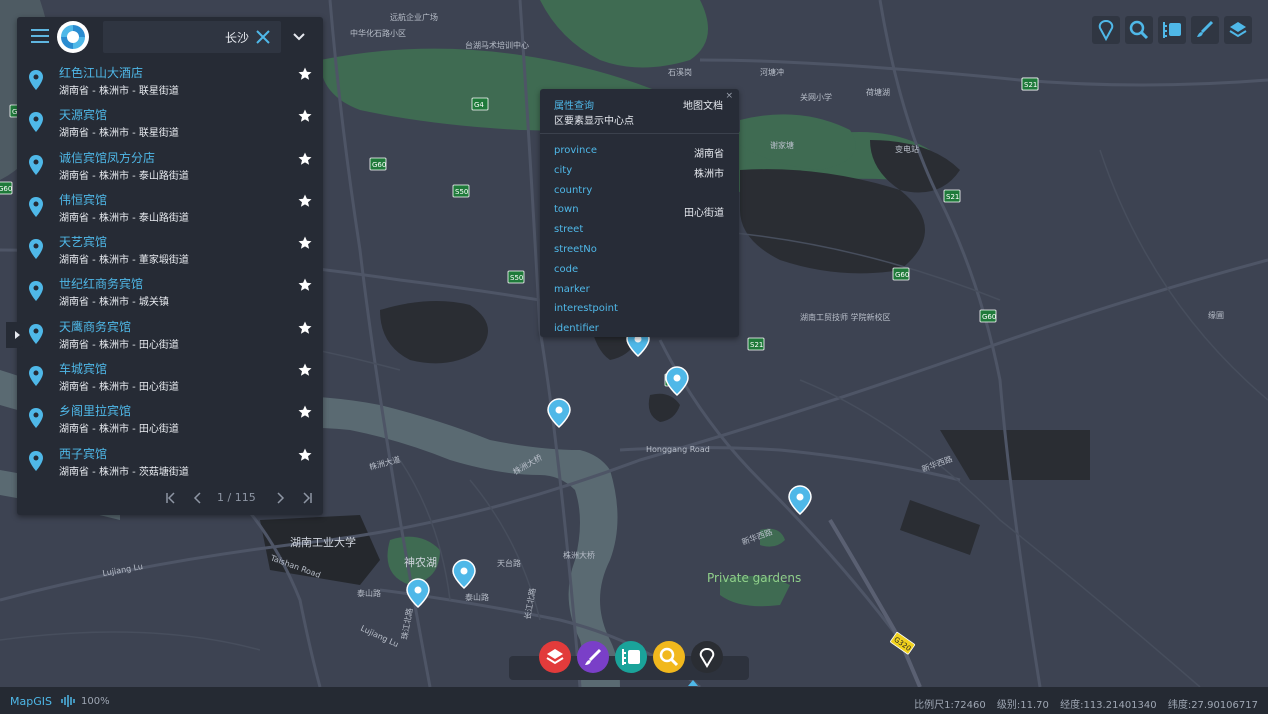  What do you see at coordinates (17, 335) in the screenshot?
I see `expand-arrow-icon` at bounding box center [17, 335].